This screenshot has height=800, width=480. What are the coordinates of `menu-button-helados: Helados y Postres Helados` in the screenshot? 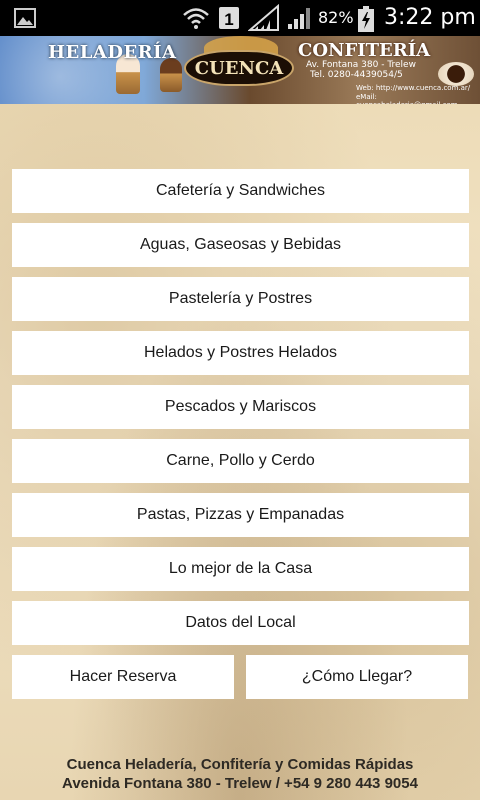 It's located at (240, 353).